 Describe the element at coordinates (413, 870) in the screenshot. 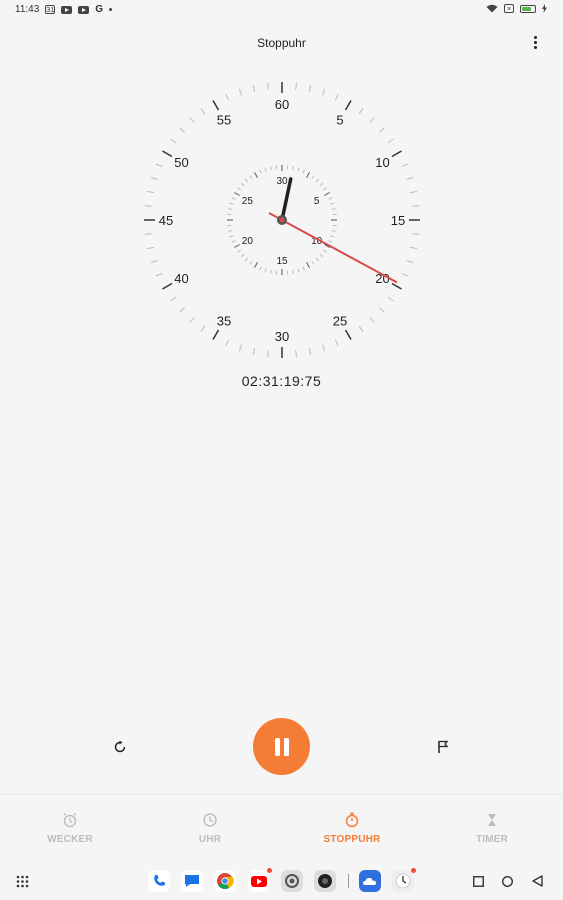

I see `clock-notification-dot` at that location.